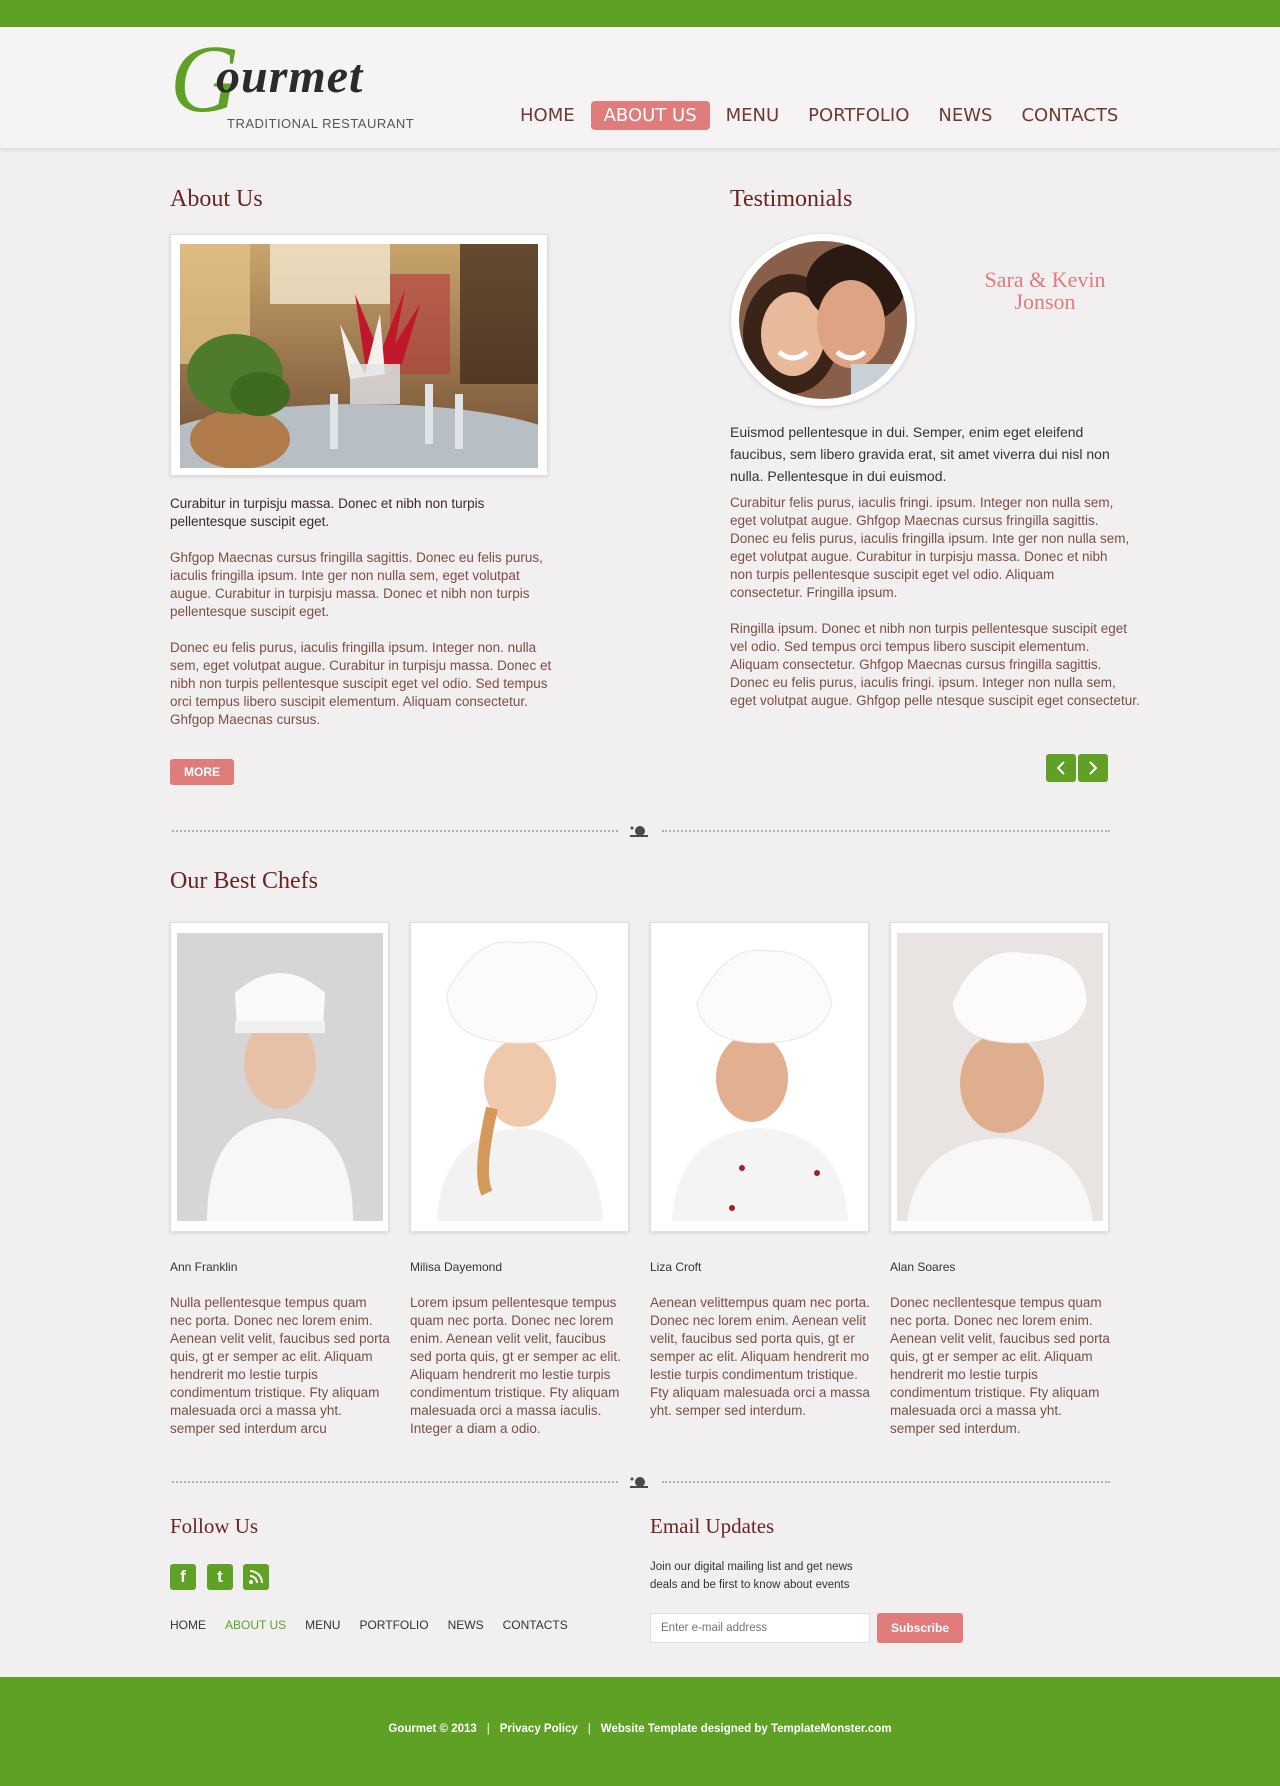  What do you see at coordinates (214, 1526) in the screenshot?
I see `follow-heading: Follow Us` at bounding box center [214, 1526].